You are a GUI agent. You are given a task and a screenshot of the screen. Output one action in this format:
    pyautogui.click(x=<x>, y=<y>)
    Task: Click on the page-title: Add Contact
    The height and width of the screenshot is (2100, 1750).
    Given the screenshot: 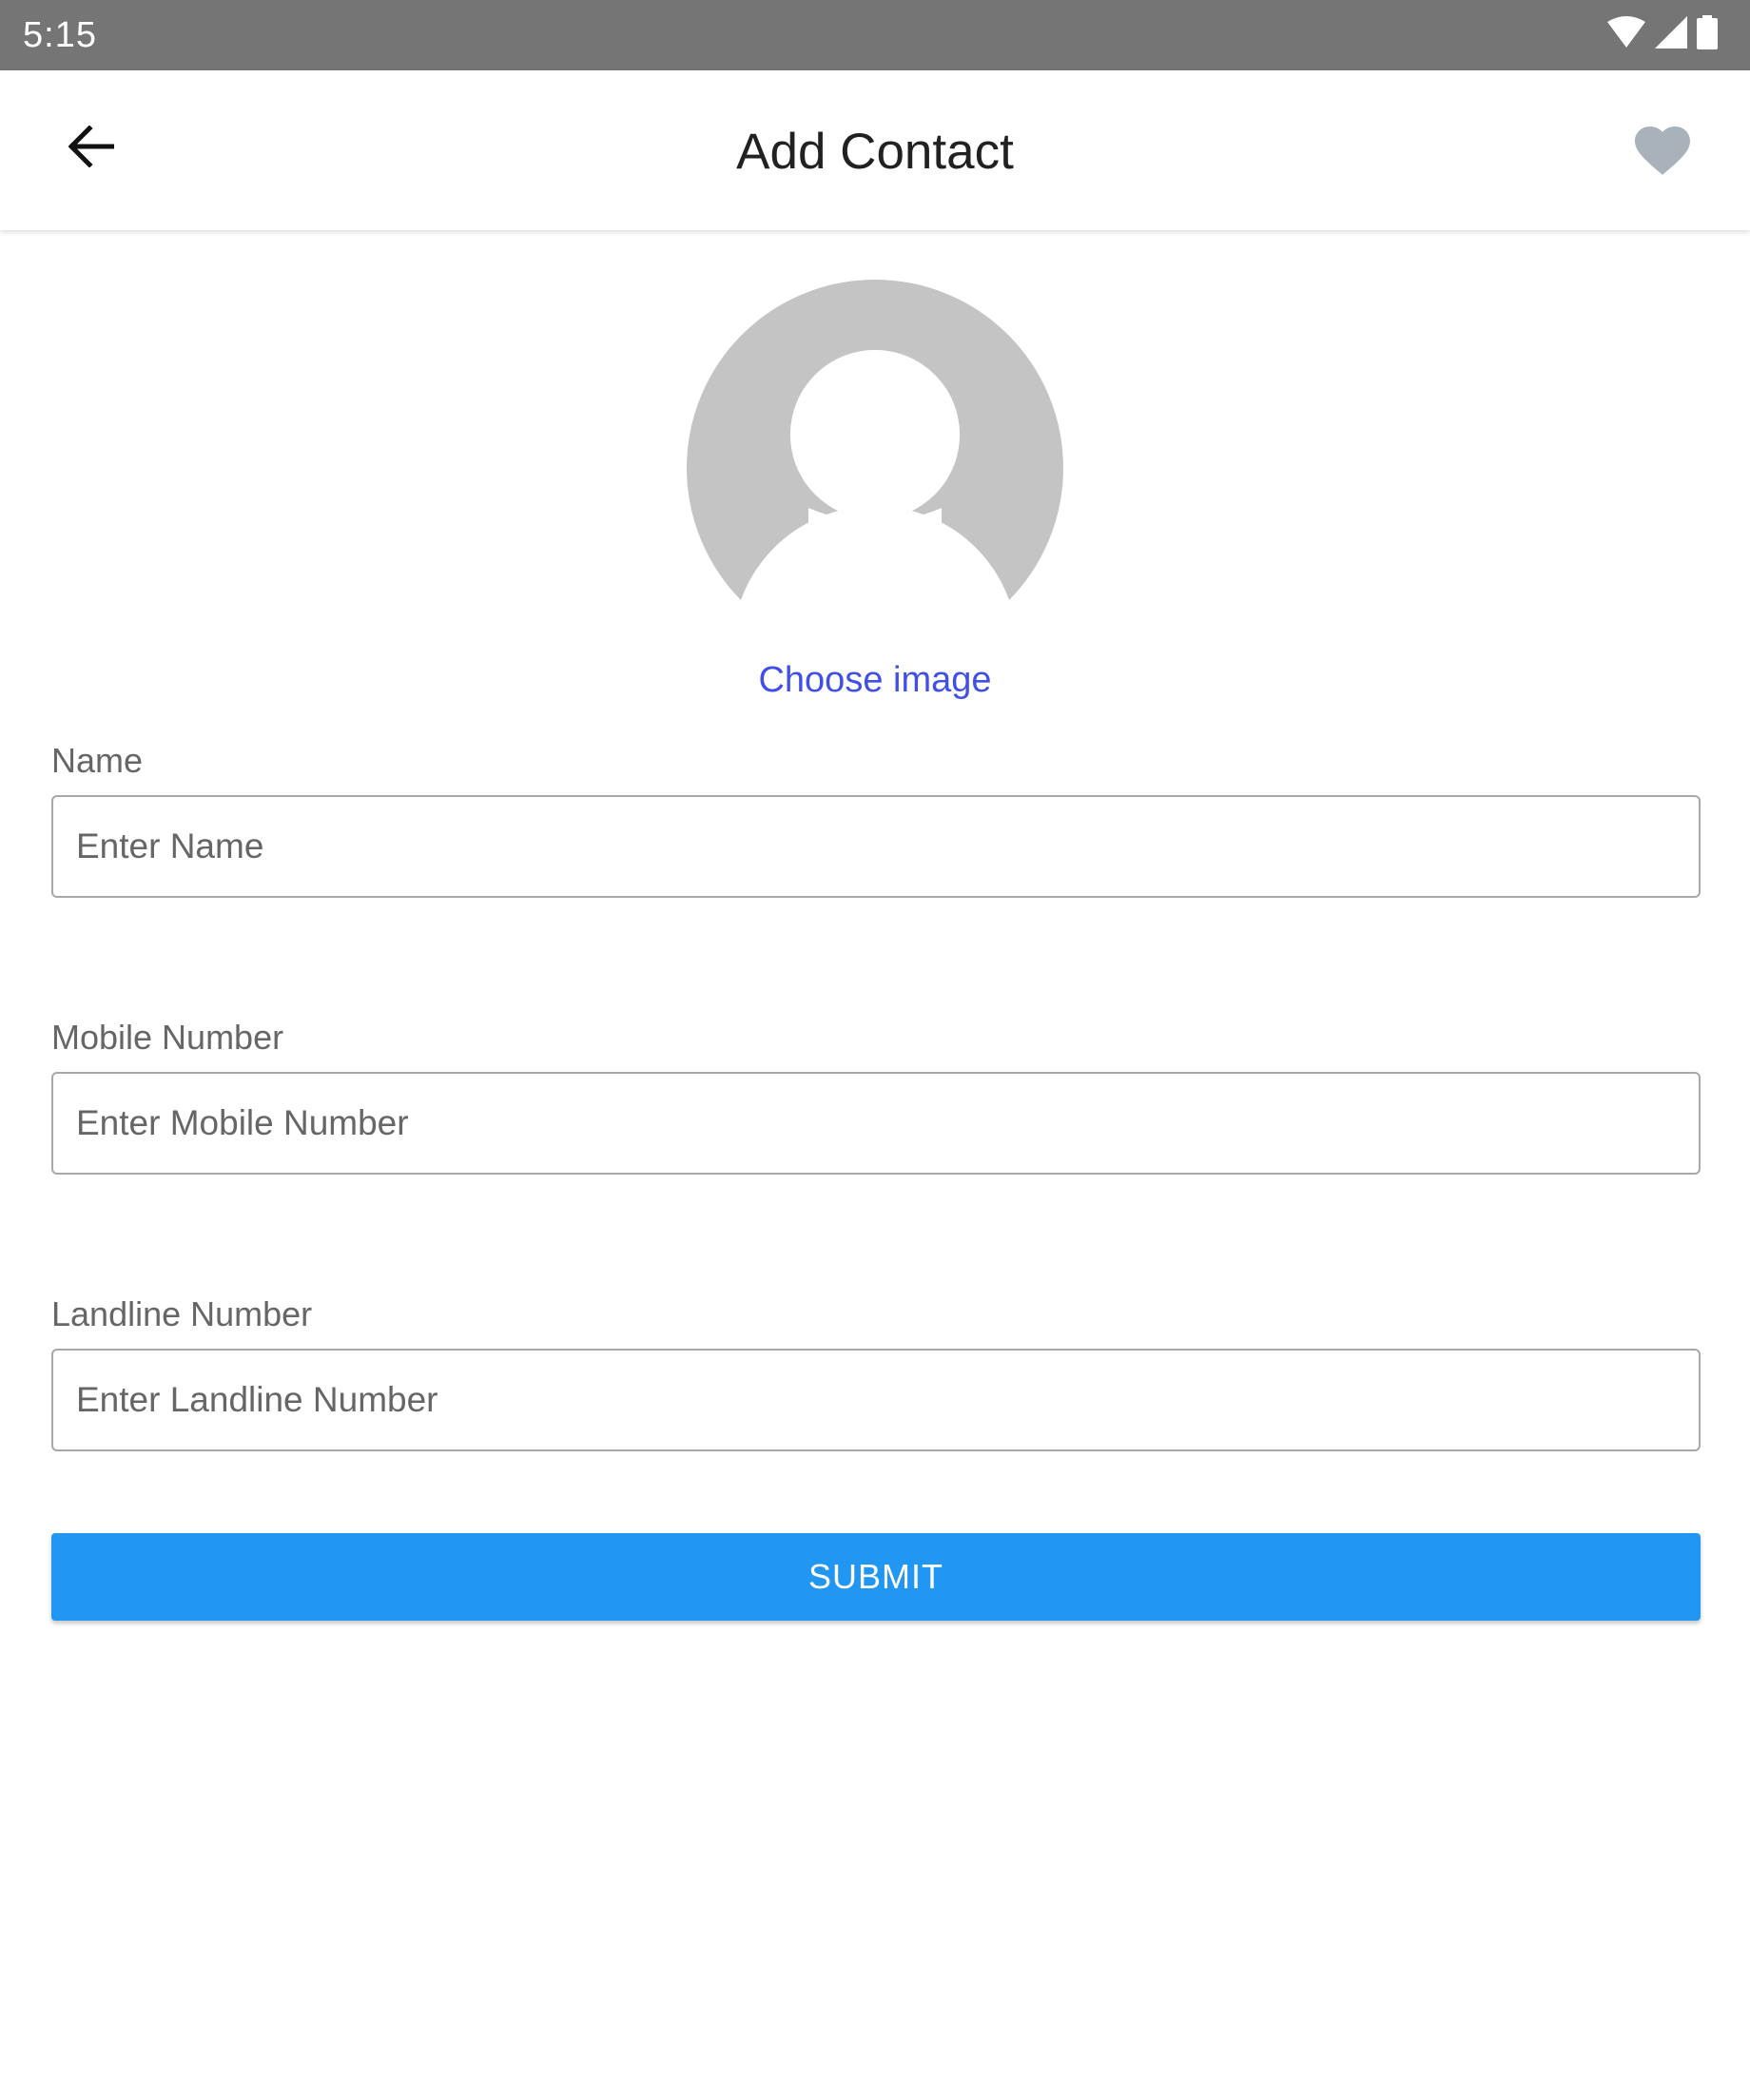 What is the action you would take?
    pyautogui.click(x=875, y=152)
    